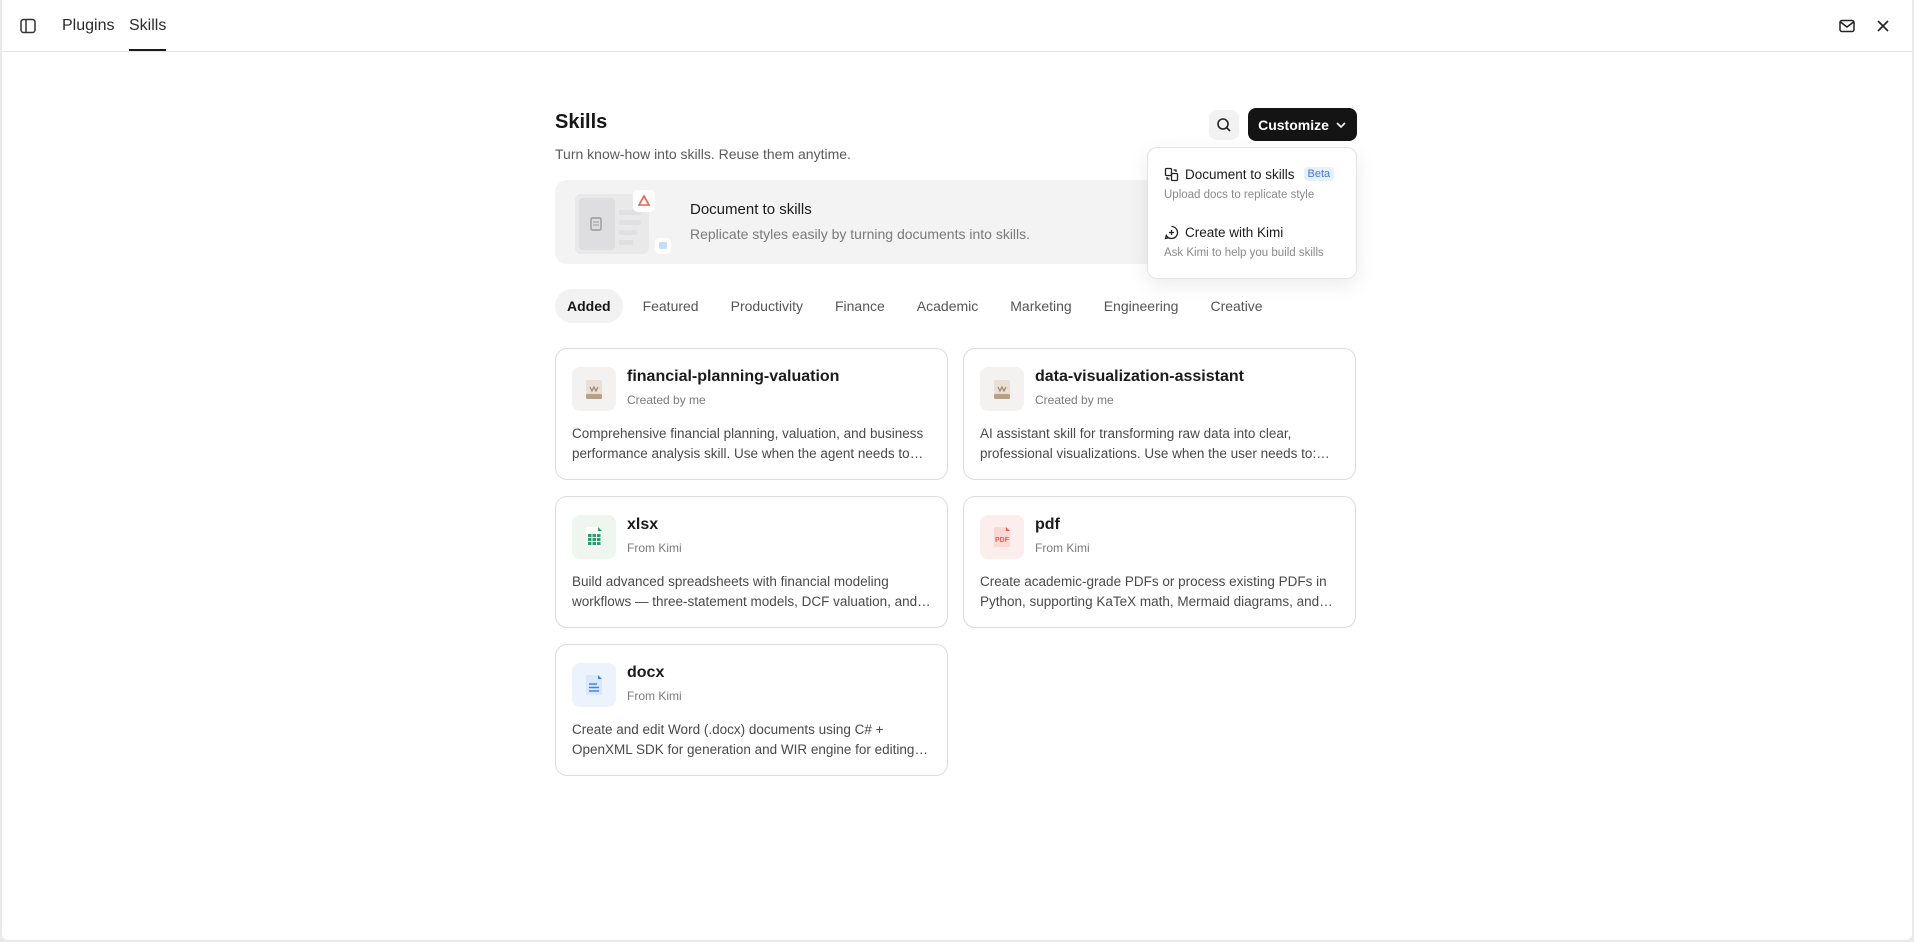  What do you see at coordinates (1240, 174) in the screenshot?
I see `menu-item-label: Document to skills` at bounding box center [1240, 174].